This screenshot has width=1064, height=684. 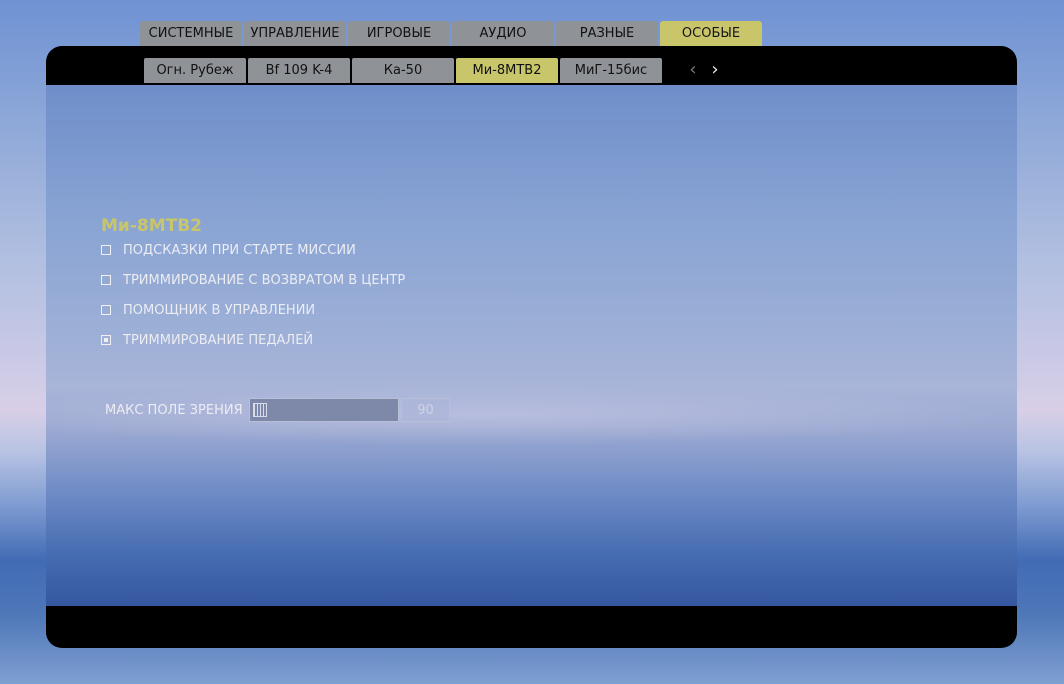 What do you see at coordinates (260, 410) in the screenshot?
I see `slider-handle` at bounding box center [260, 410].